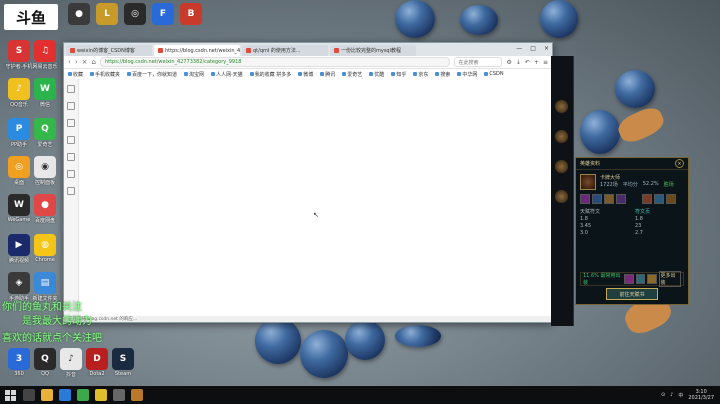 The height and width of the screenshot is (404, 720). I want to click on new-tab-icon: +, so click(536, 62).